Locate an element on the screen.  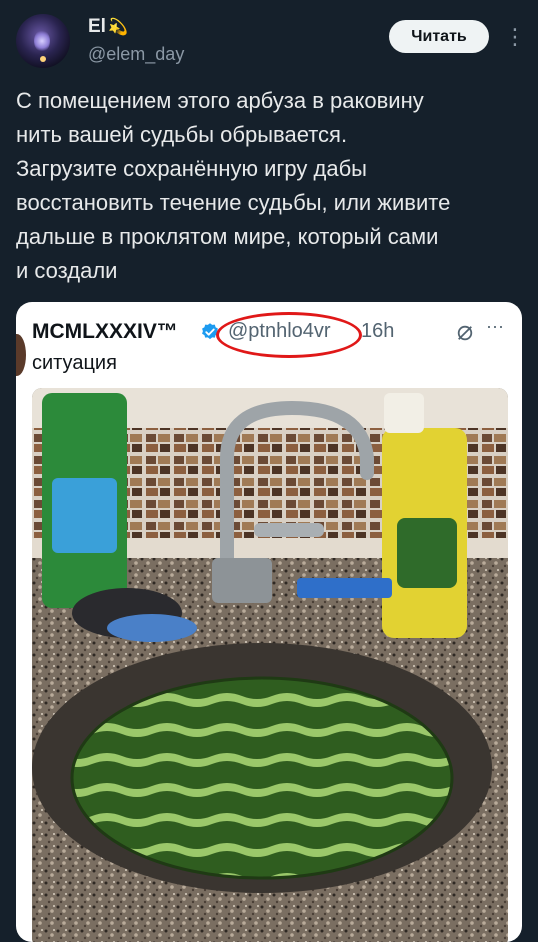
quoted-author-name: MCMLXXXIV™ is located at coordinates (105, 332).